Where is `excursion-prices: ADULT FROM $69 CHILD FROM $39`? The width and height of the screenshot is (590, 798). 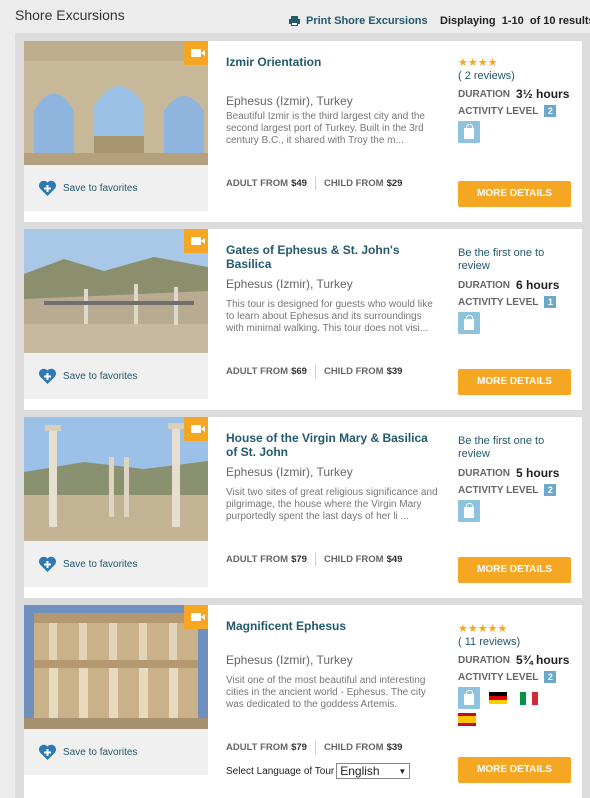 excursion-prices: ADULT FROM $69 CHILD FROM $39 is located at coordinates (314, 371).